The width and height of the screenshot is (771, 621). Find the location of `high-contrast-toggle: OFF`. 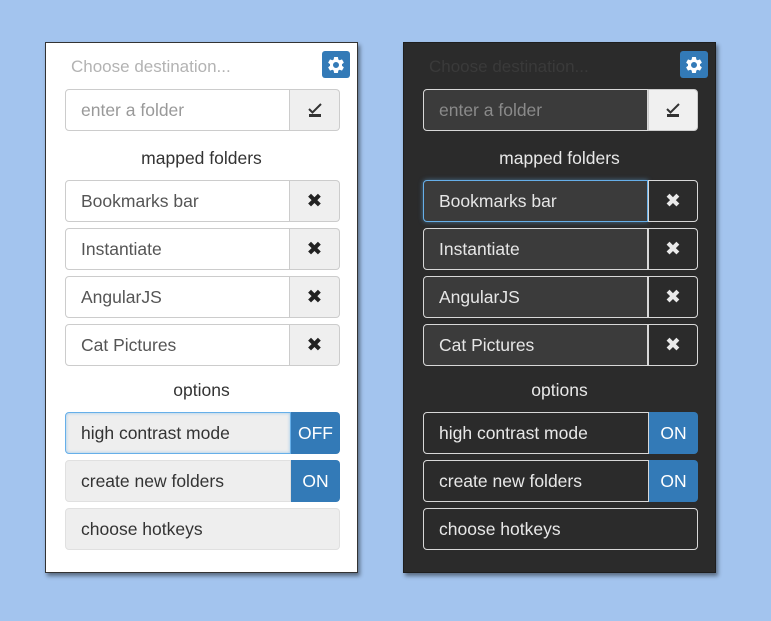

high-contrast-toggle: OFF is located at coordinates (315, 433).